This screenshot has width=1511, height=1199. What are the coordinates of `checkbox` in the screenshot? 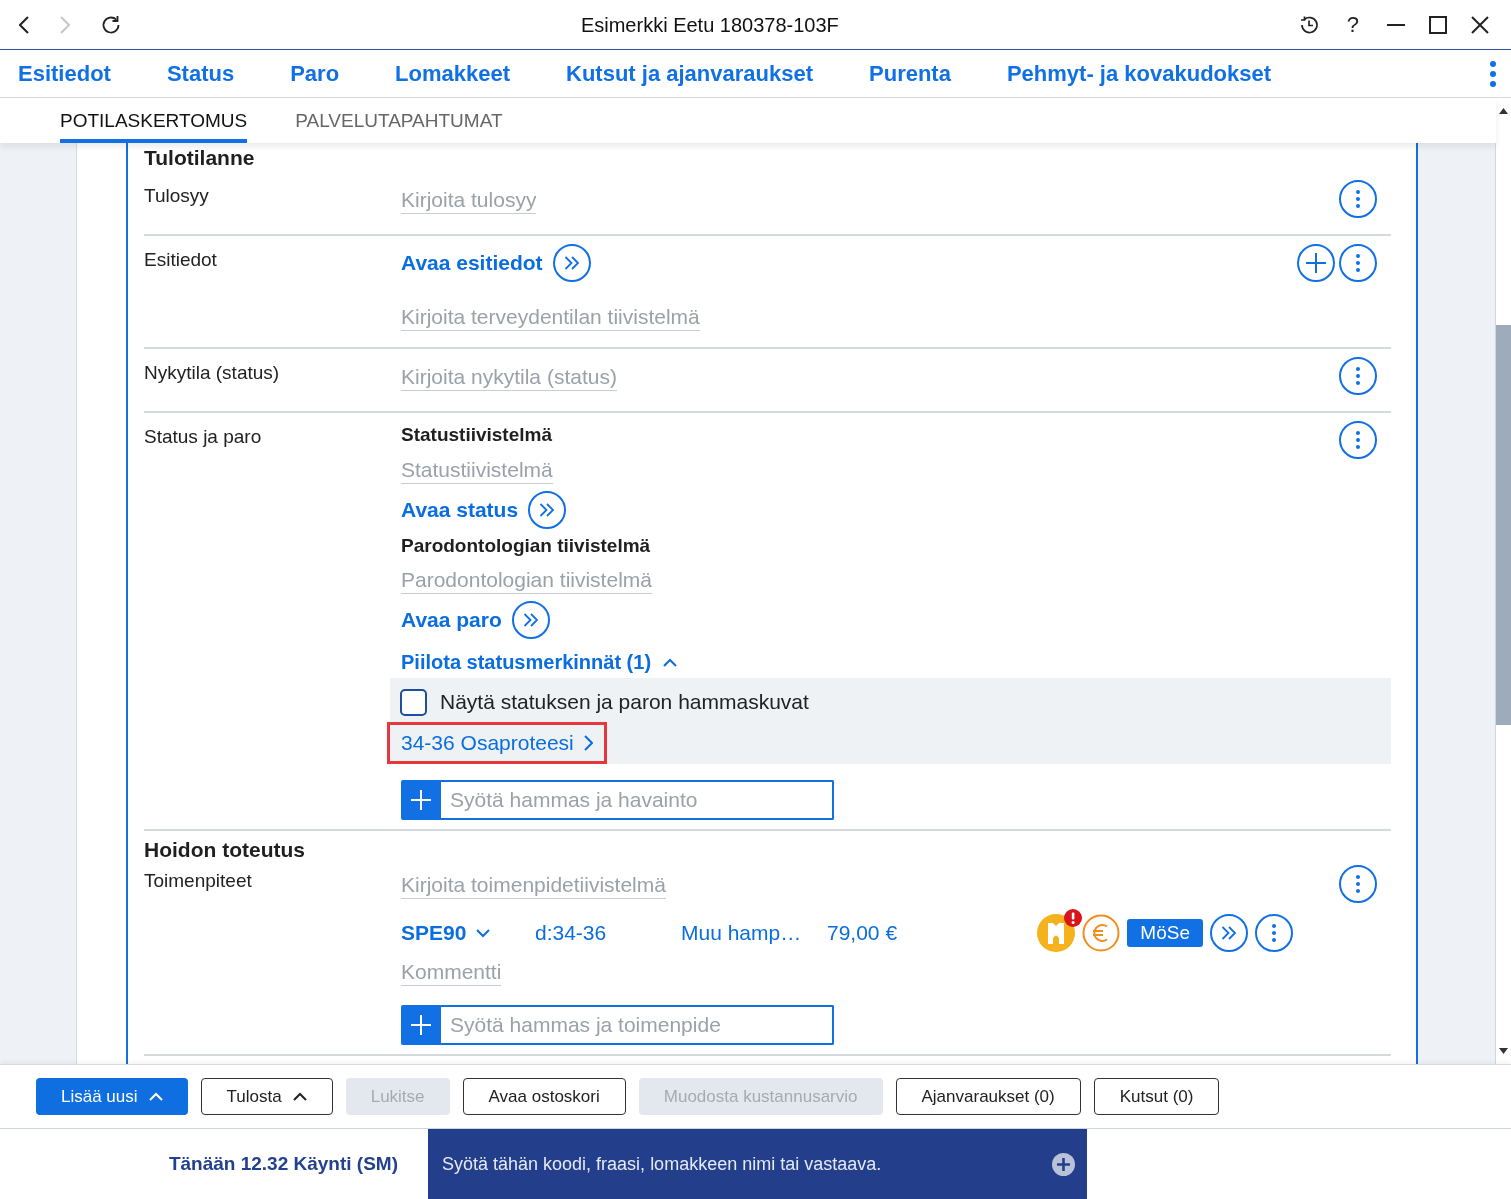 It's located at (413, 702).